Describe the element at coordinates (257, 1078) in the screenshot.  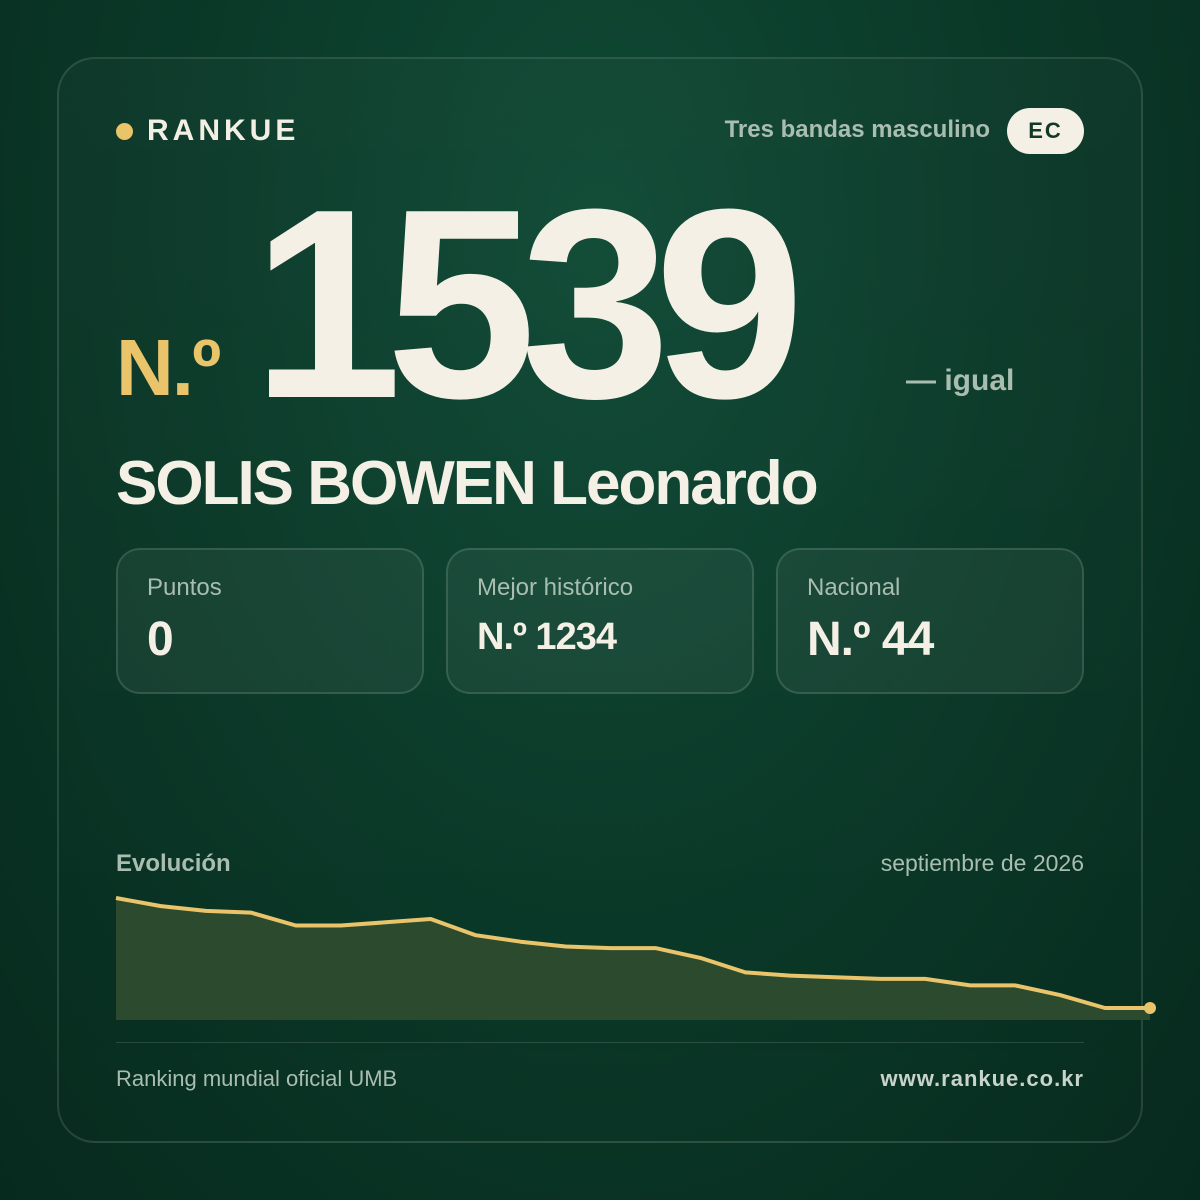
I see `footer-source: Ranking mundial oficial UMB` at that location.